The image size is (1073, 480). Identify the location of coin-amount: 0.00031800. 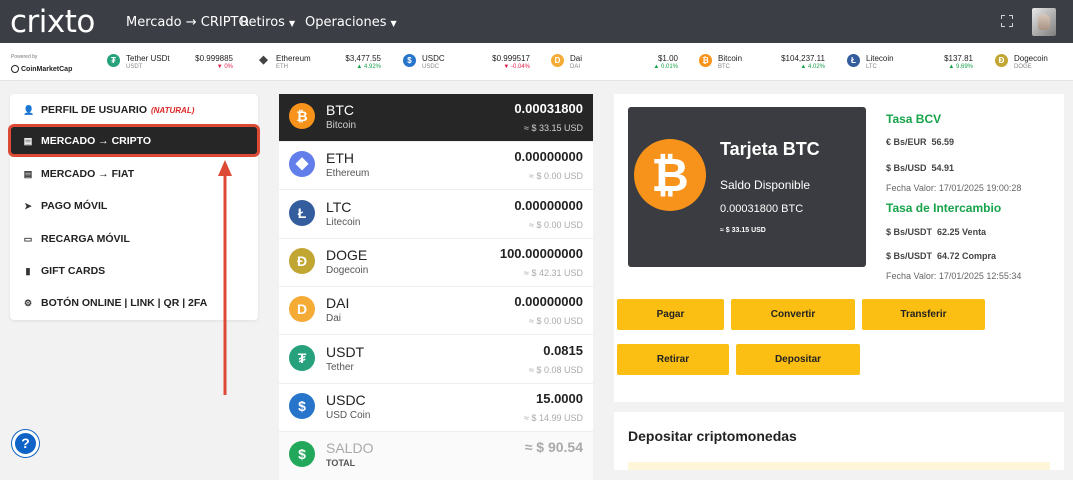
(548, 108).